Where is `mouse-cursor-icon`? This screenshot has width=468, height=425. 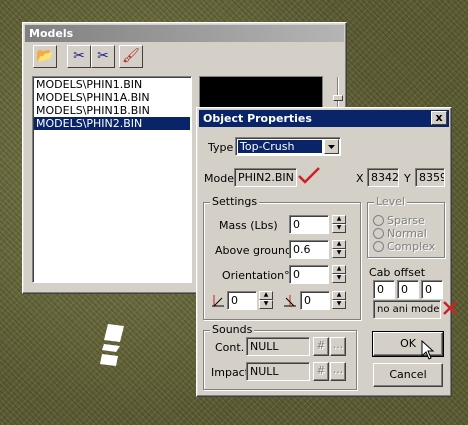
mouse-cursor-icon is located at coordinates (428, 350).